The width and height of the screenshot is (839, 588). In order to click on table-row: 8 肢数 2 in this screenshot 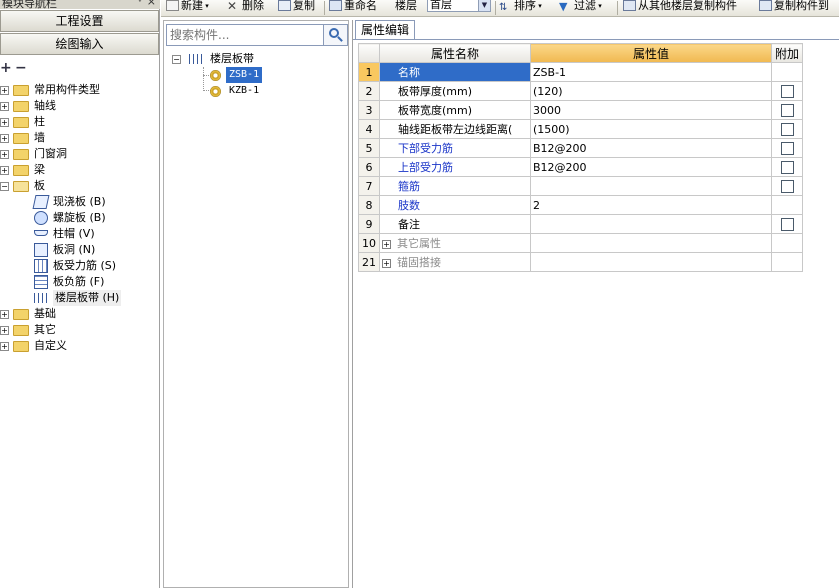, I will do `click(580, 205)`.